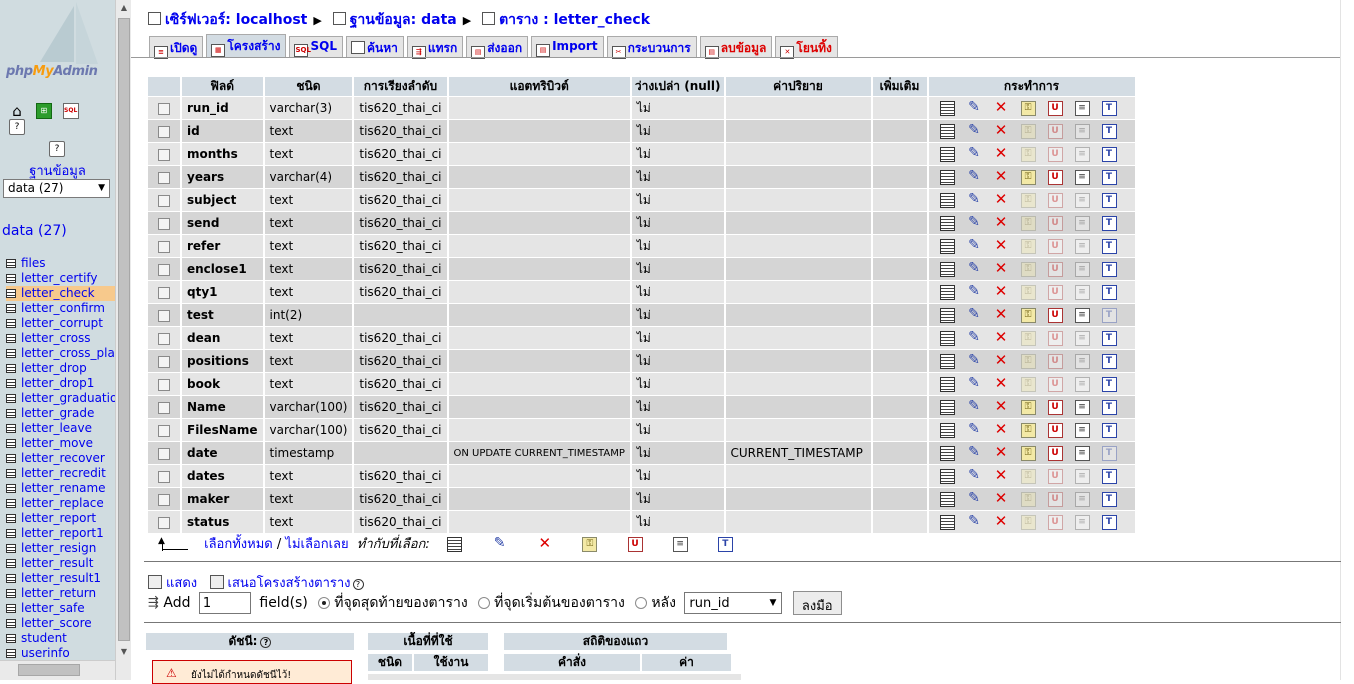  Describe the element at coordinates (17, 111) in the screenshot. I see `home-icon: ⌂` at that location.